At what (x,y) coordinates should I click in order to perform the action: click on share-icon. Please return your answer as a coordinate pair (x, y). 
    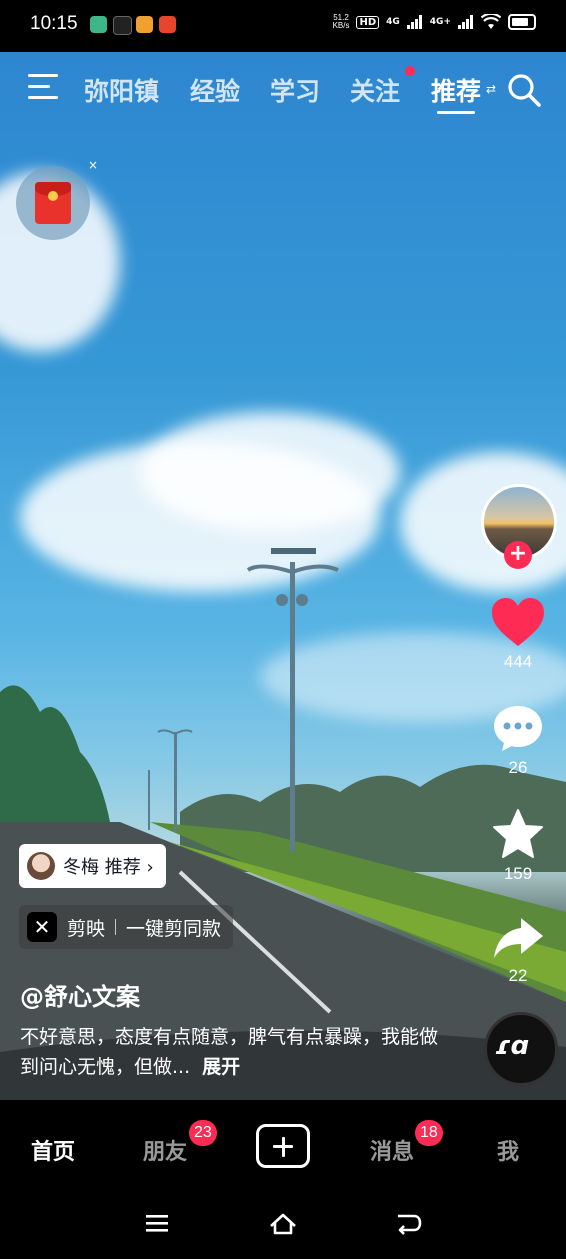
    Looking at the image, I should click on (518, 938).